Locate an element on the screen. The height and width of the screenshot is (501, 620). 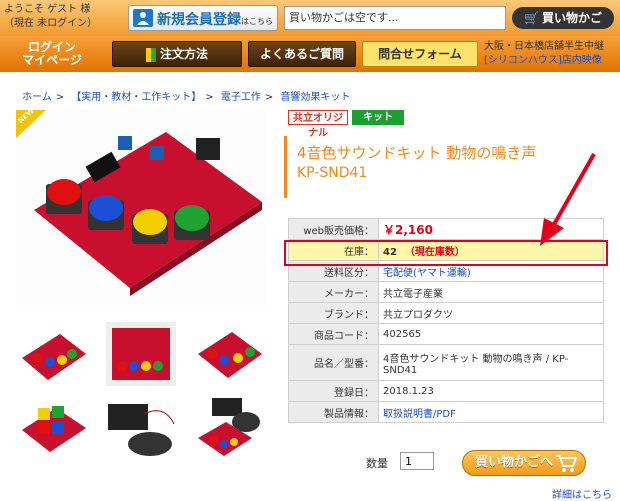
member-card-icon is located at coordinates (143, 18).